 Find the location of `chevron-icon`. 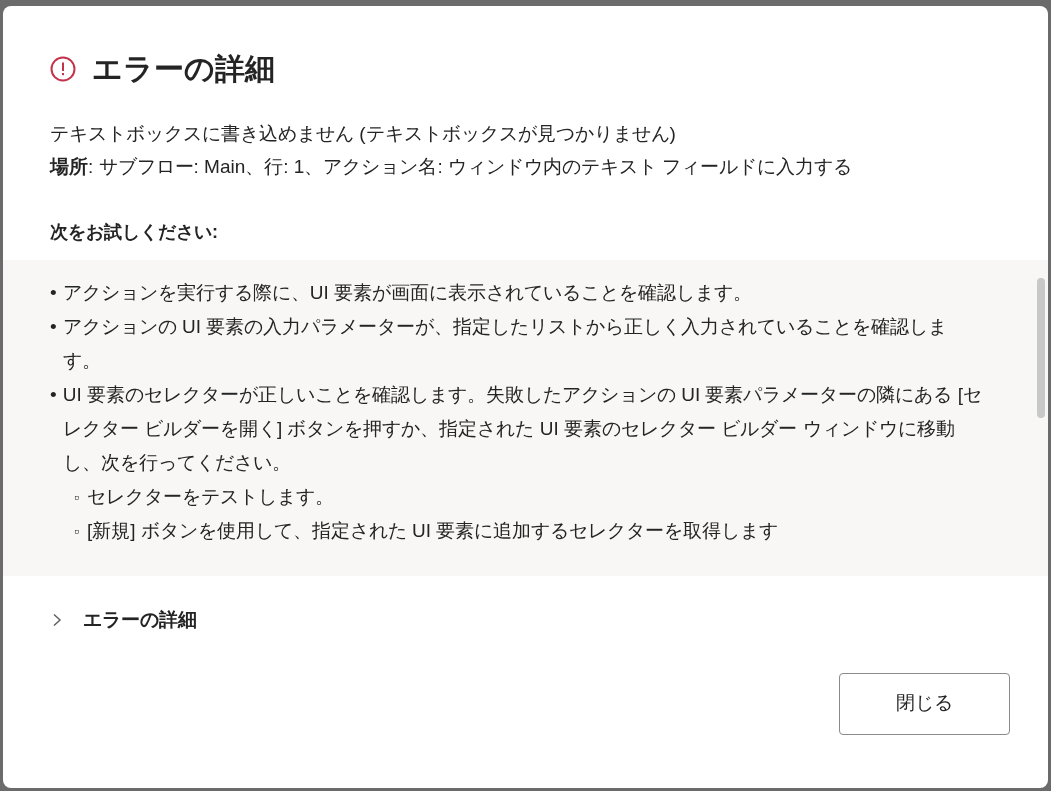

chevron-icon is located at coordinates (57, 620).